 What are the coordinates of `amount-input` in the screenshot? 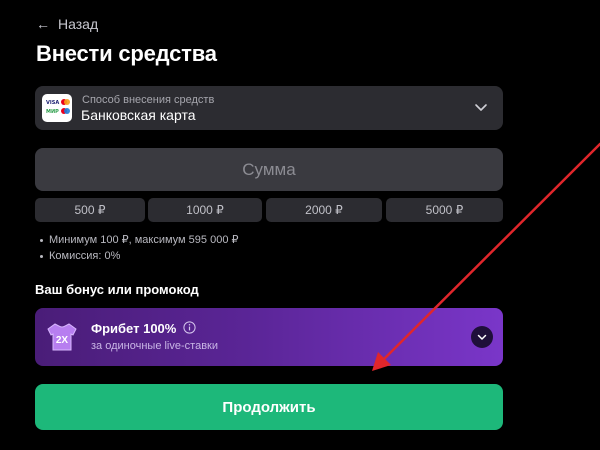 It's located at (269, 169).